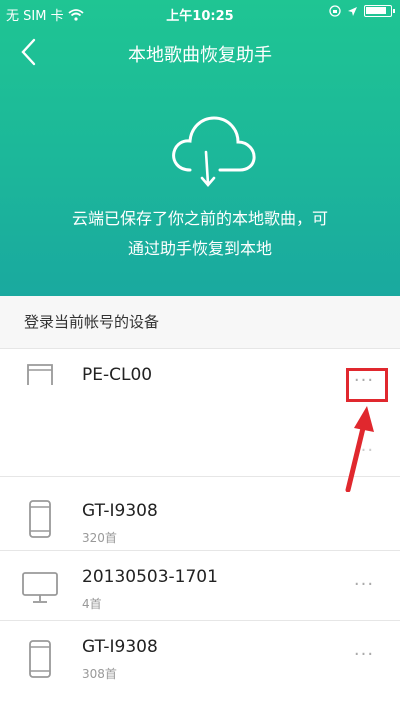  Describe the element at coordinates (200, 13) in the screenshot. I see `status-bar: 无 SIM 卡 上午10:25` at that location.